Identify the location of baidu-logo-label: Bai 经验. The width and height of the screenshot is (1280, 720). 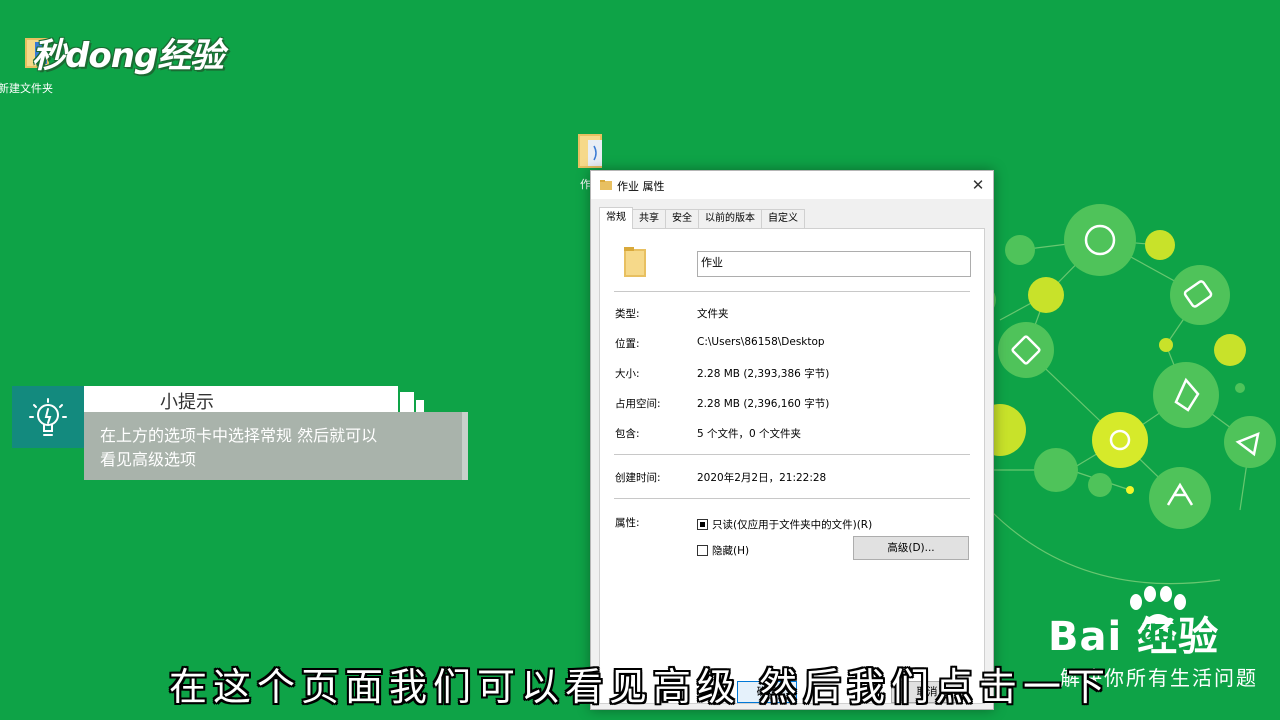
(1134, 637).